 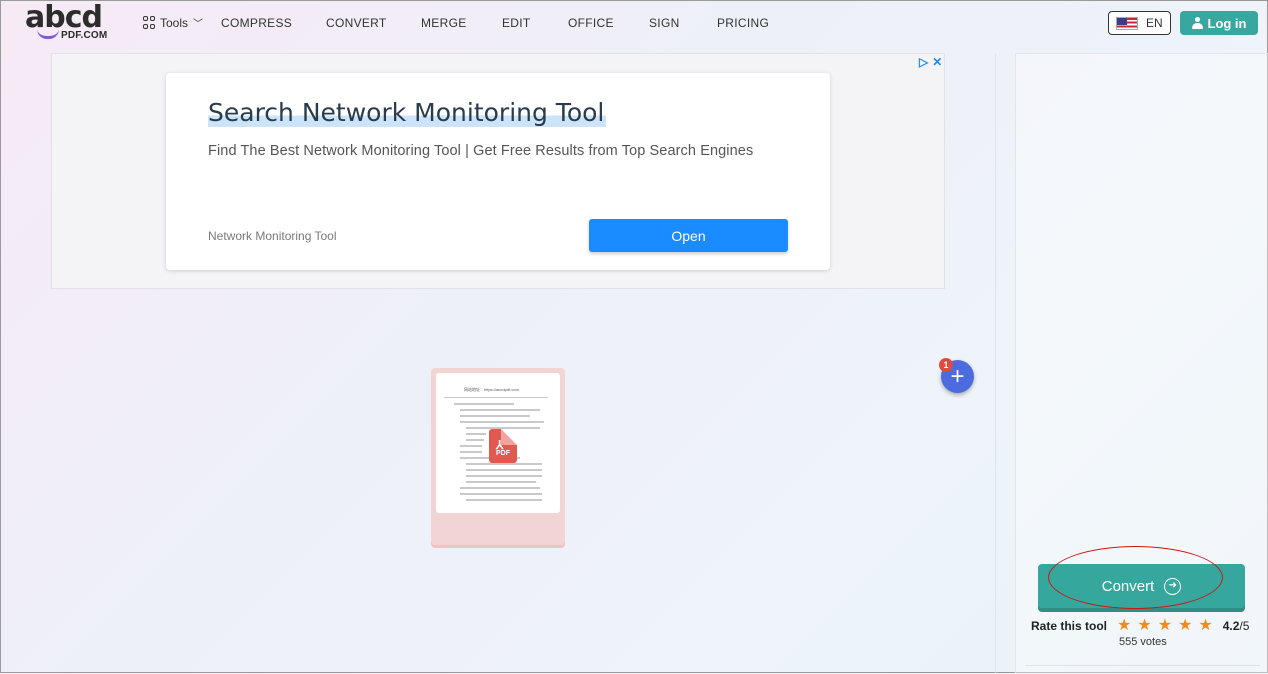 What do you see at coordinates (1139, 23) in the screenshot?
I see `language-selector: EN` at bounding box center [1139, 23].